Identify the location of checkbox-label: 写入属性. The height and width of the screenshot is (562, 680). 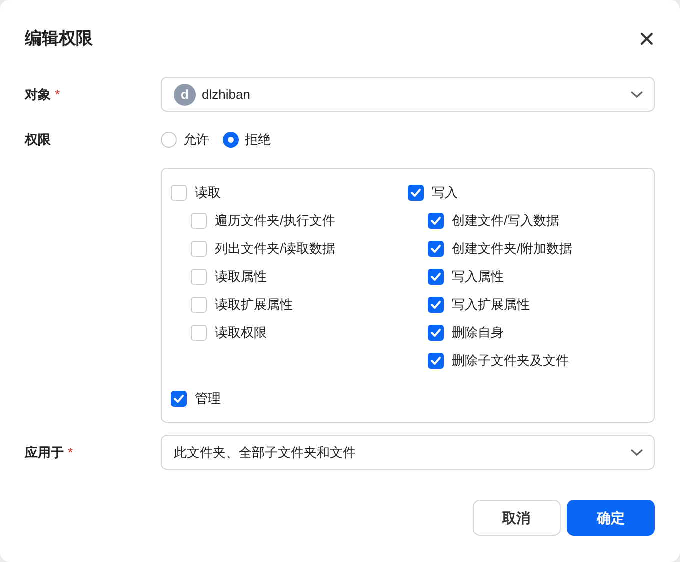
(478, 277).